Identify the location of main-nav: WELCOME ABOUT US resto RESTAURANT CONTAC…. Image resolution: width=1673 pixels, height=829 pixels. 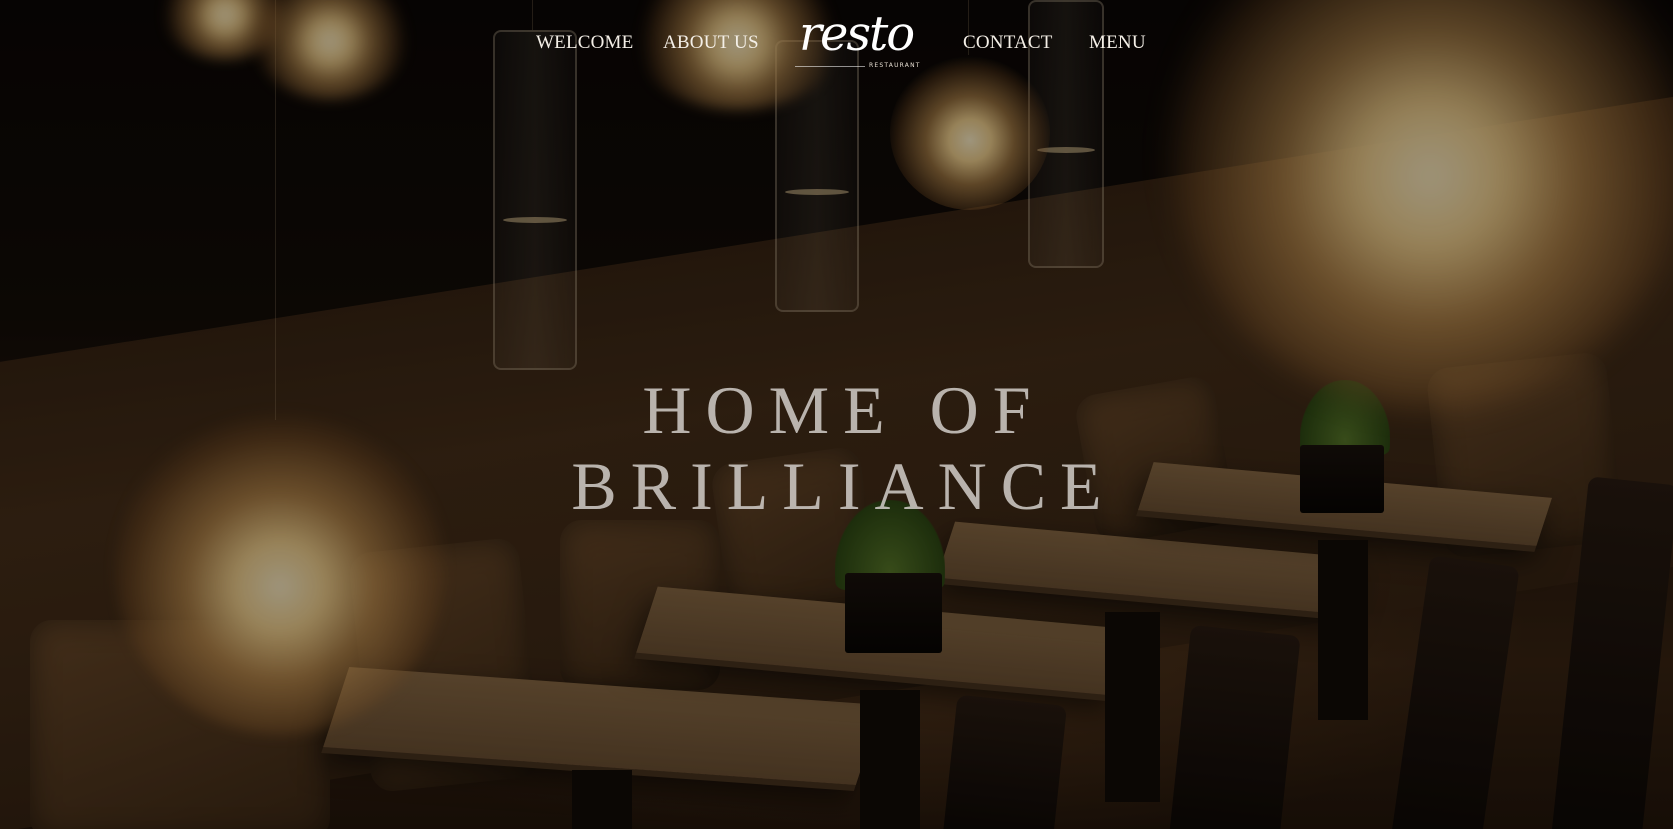
(836, 40).